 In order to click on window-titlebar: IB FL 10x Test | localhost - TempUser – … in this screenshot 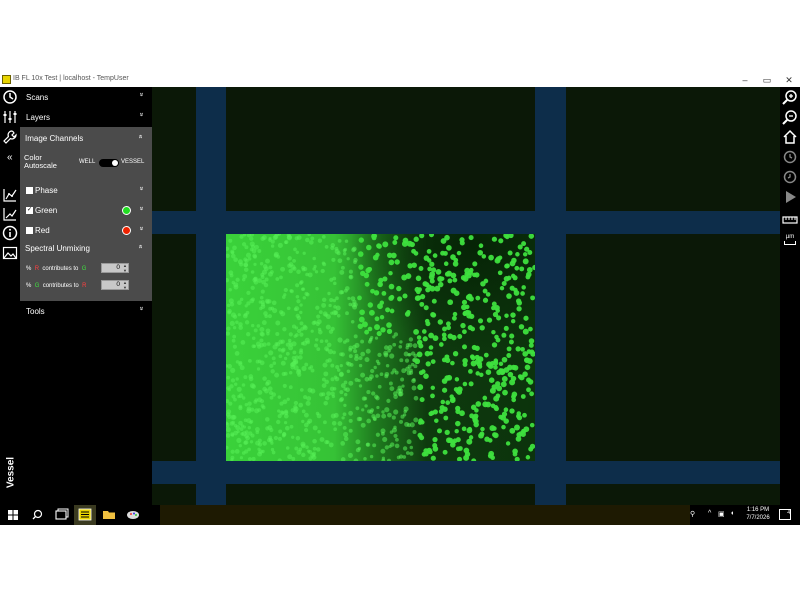, I will do `click(400, 80)`.